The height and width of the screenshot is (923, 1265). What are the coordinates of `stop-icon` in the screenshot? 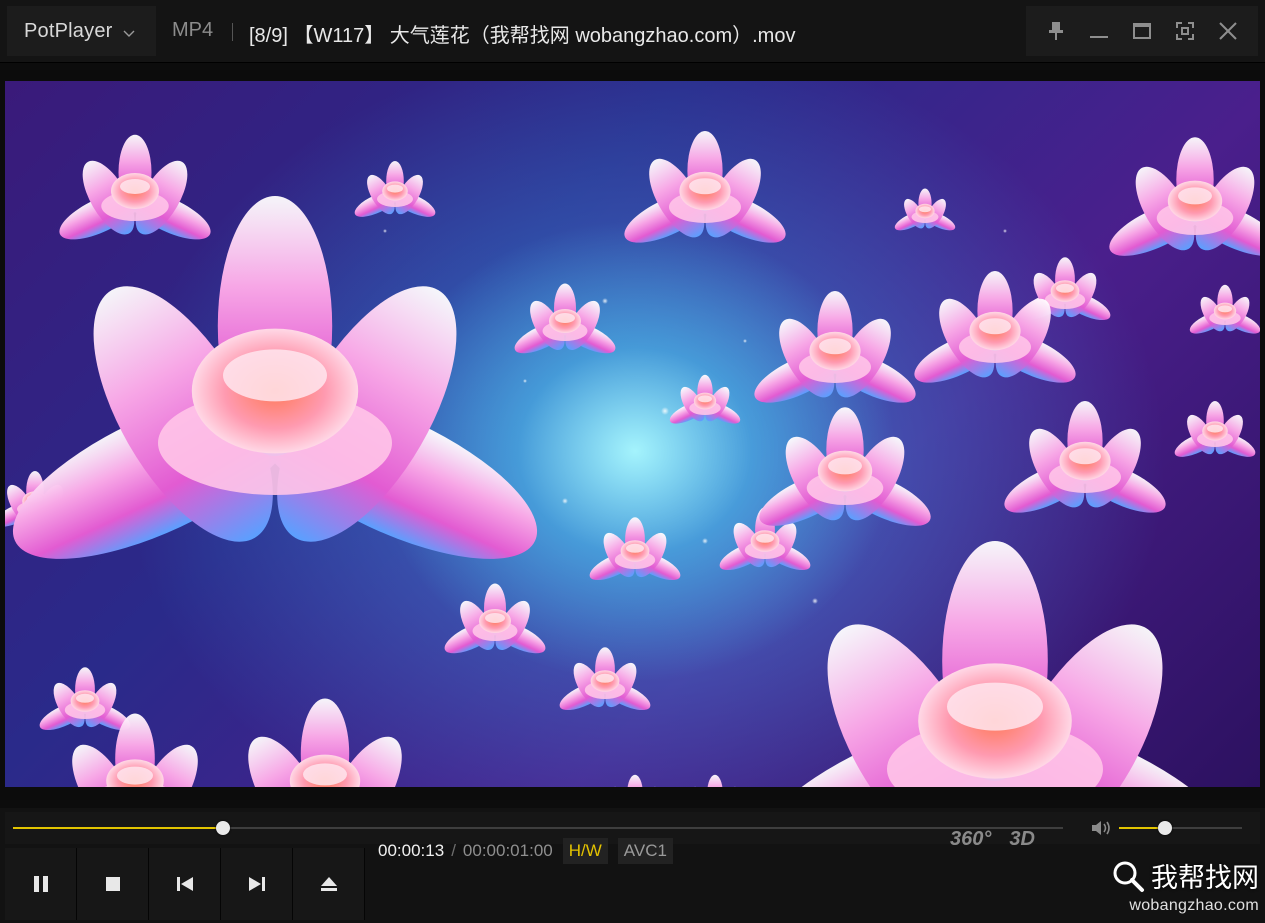 It's located at (112, 884).